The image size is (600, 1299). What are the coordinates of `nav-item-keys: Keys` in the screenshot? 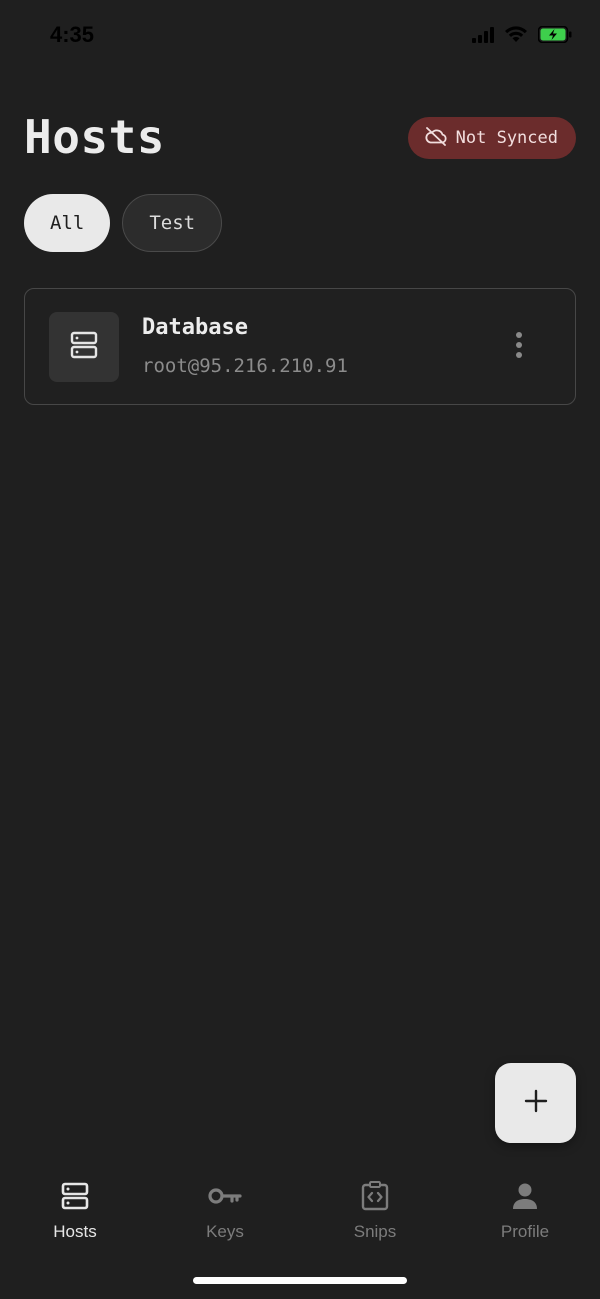 It's located at (225, 1210).